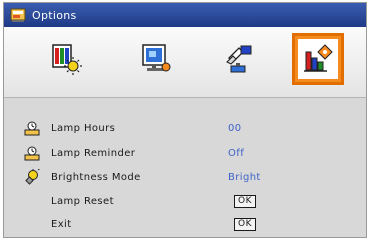 This screenshot has height=243, width=372. What do you see at coordinates (245, 201) in the screenshot?
I see `lamp-reset-ok-button: OK` at bounding box center [245, 201].